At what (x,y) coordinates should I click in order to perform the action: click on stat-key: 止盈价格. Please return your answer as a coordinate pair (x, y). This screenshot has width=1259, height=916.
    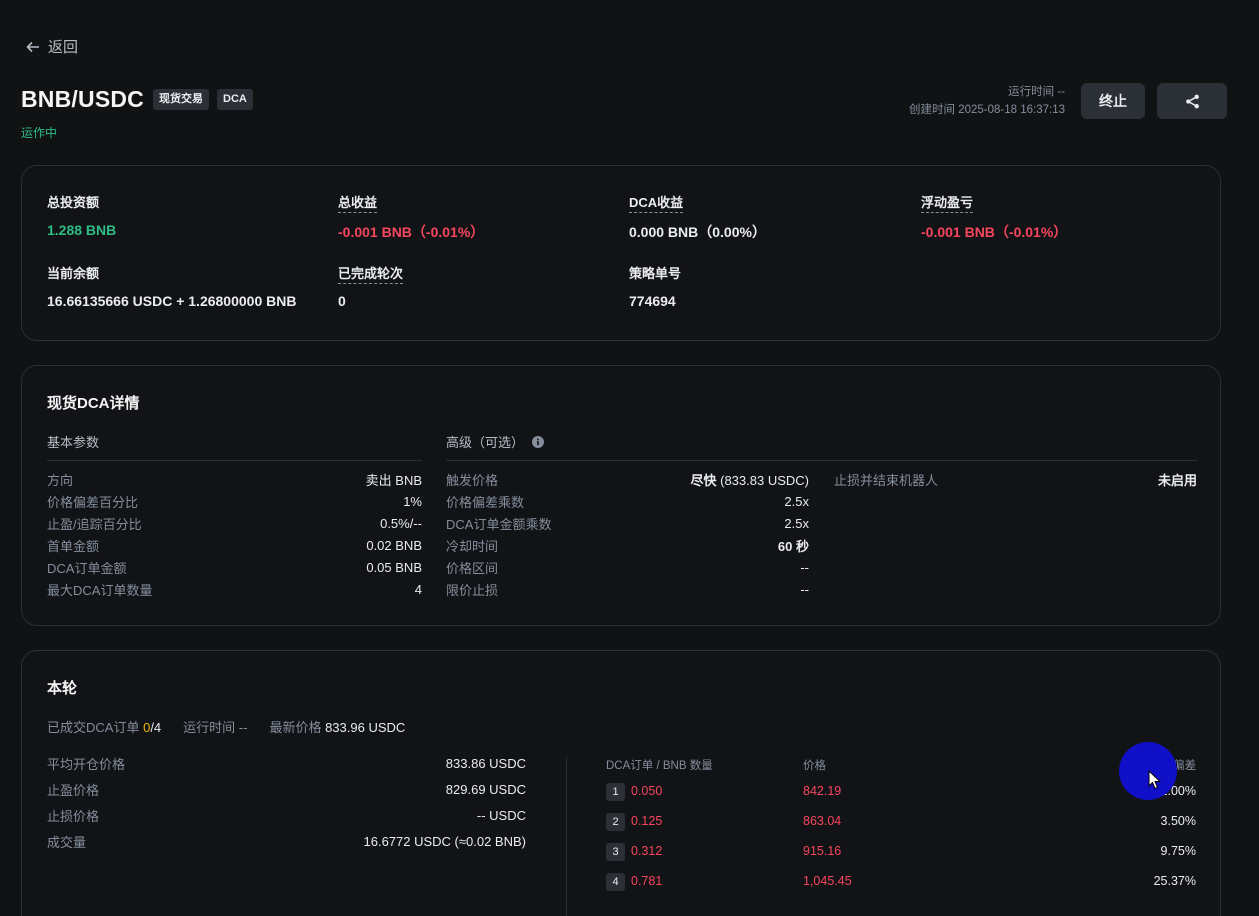
    Looking at the image, I should click on (73, 790).